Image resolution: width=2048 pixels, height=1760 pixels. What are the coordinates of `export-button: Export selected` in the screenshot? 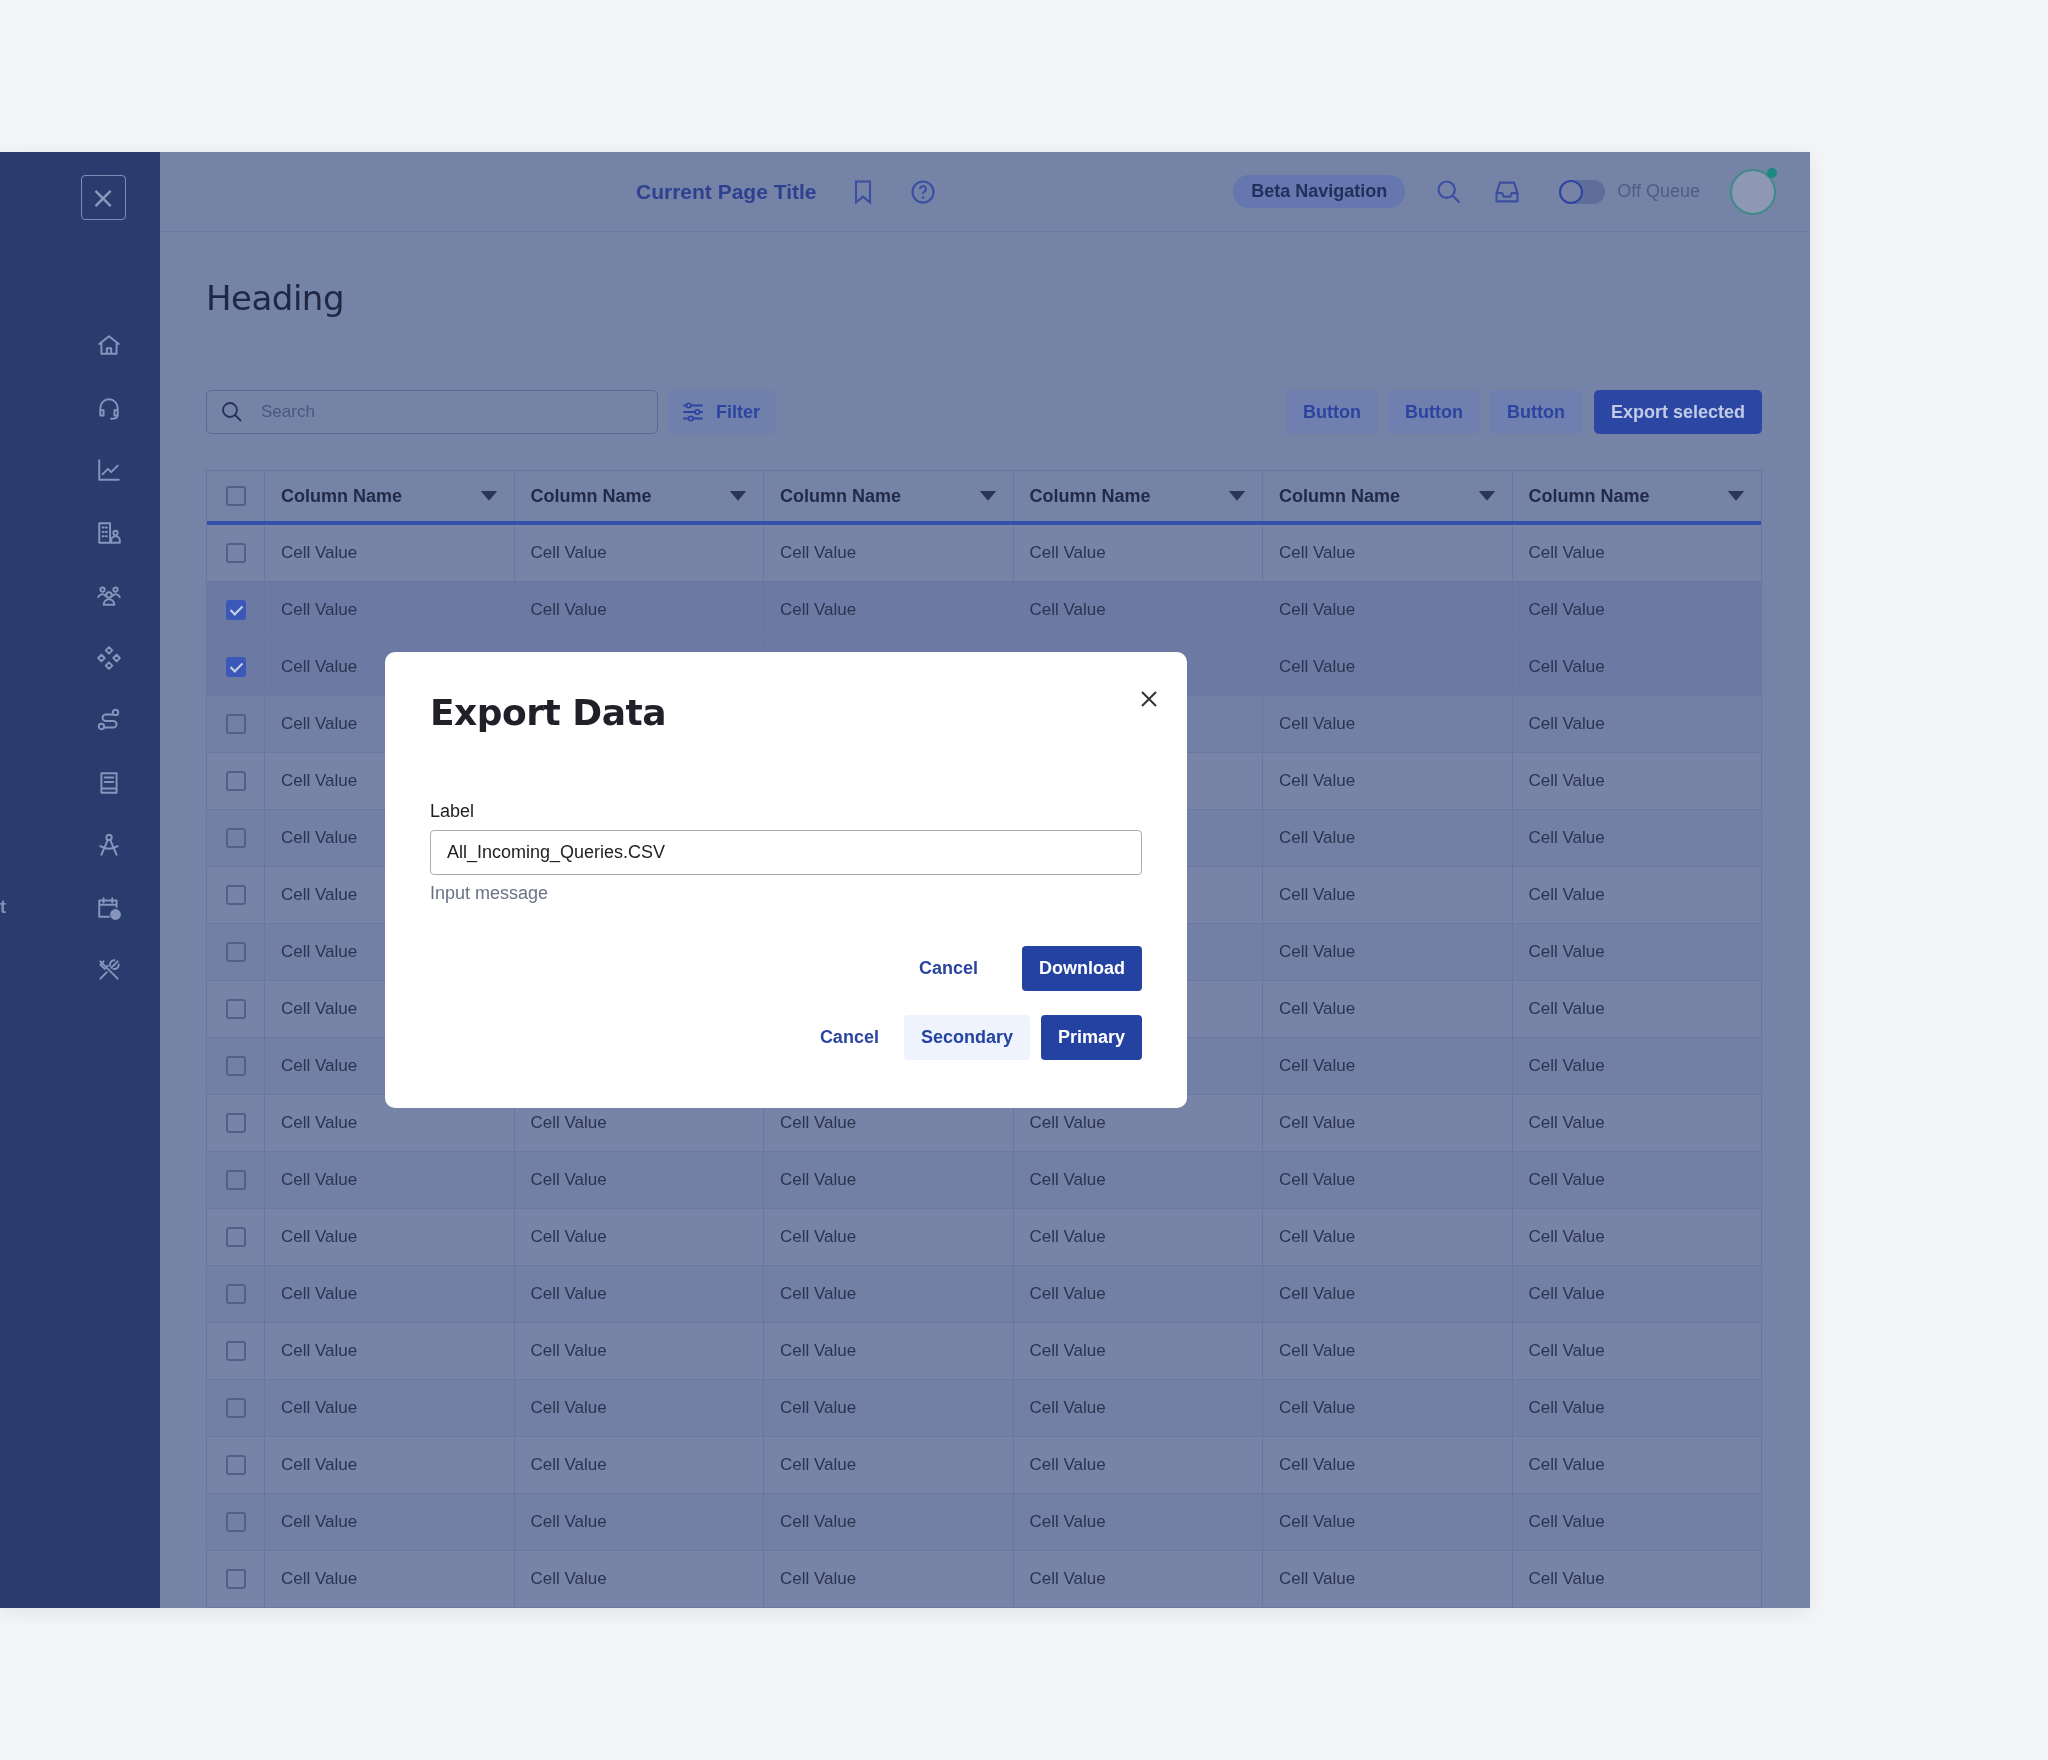 It's located at (1677, 412).